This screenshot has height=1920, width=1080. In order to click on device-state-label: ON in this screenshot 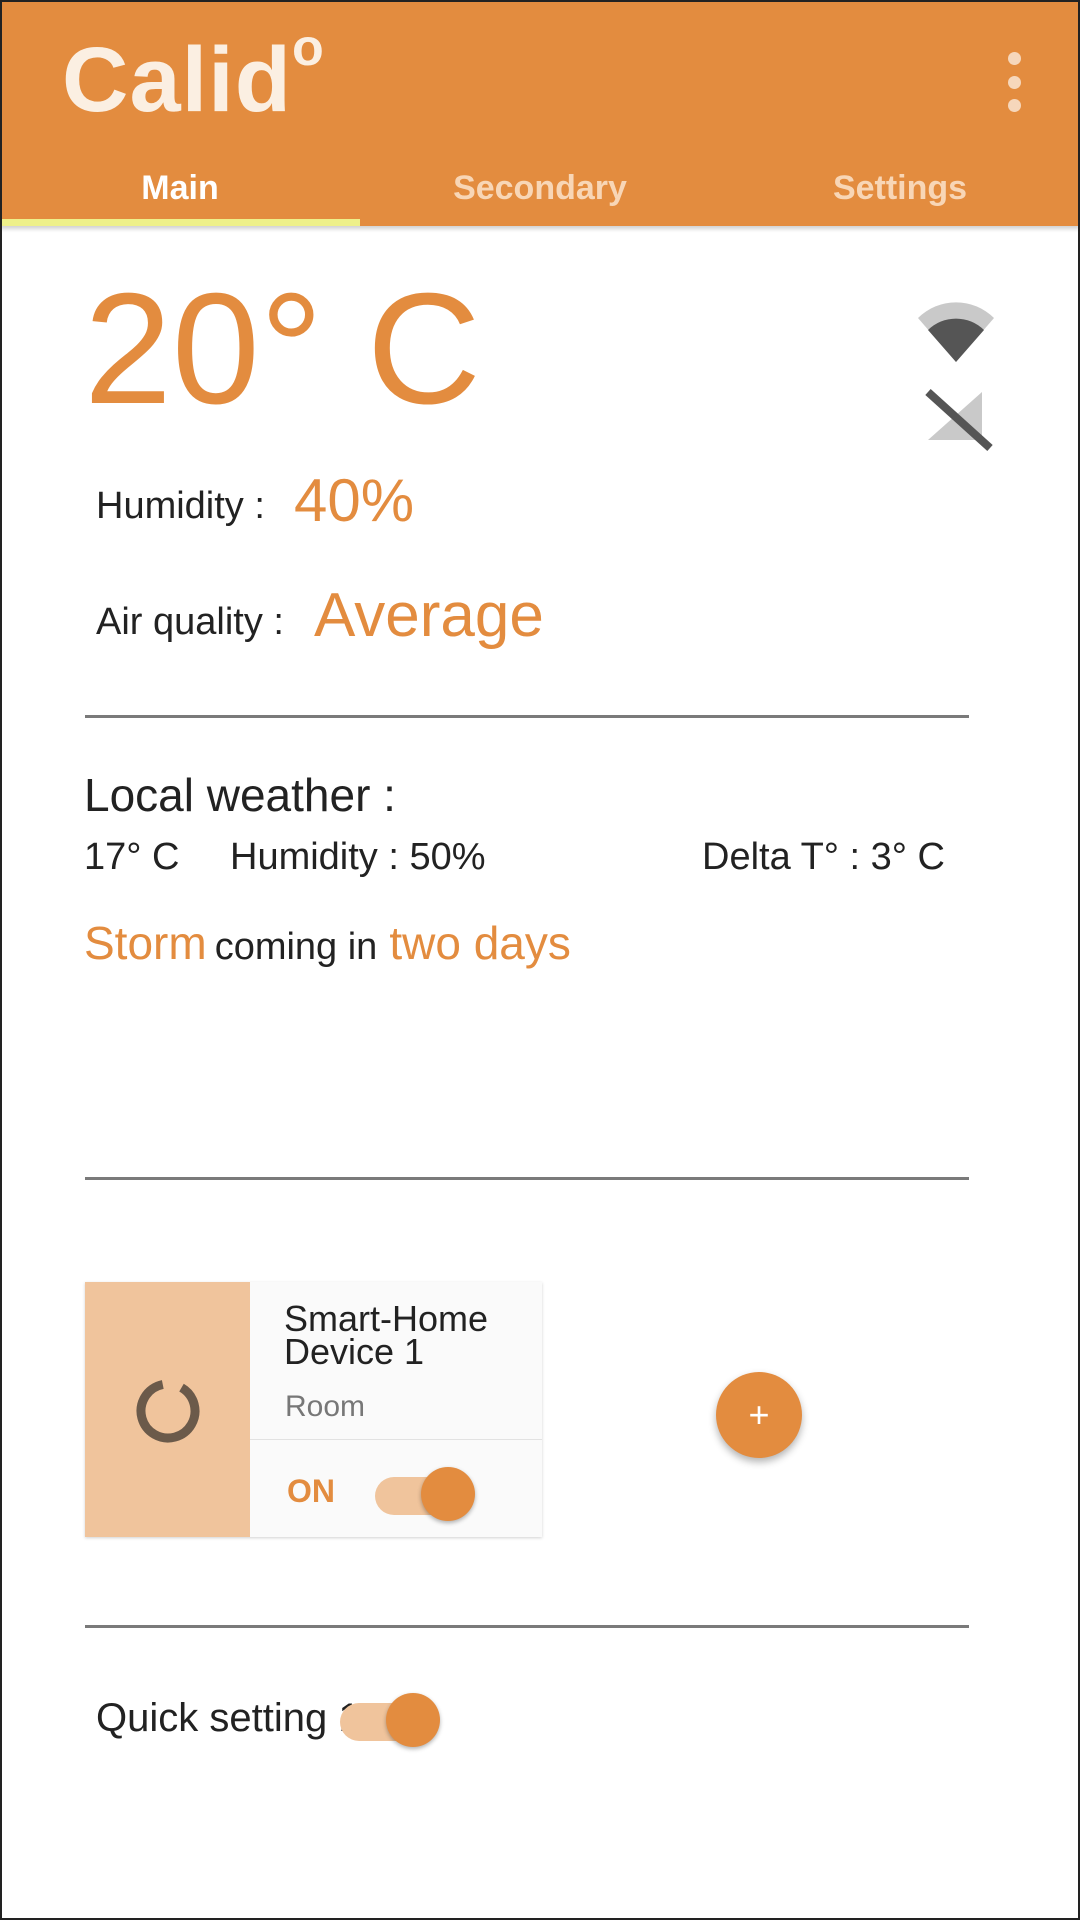, I will do `click(311, 1491)`.